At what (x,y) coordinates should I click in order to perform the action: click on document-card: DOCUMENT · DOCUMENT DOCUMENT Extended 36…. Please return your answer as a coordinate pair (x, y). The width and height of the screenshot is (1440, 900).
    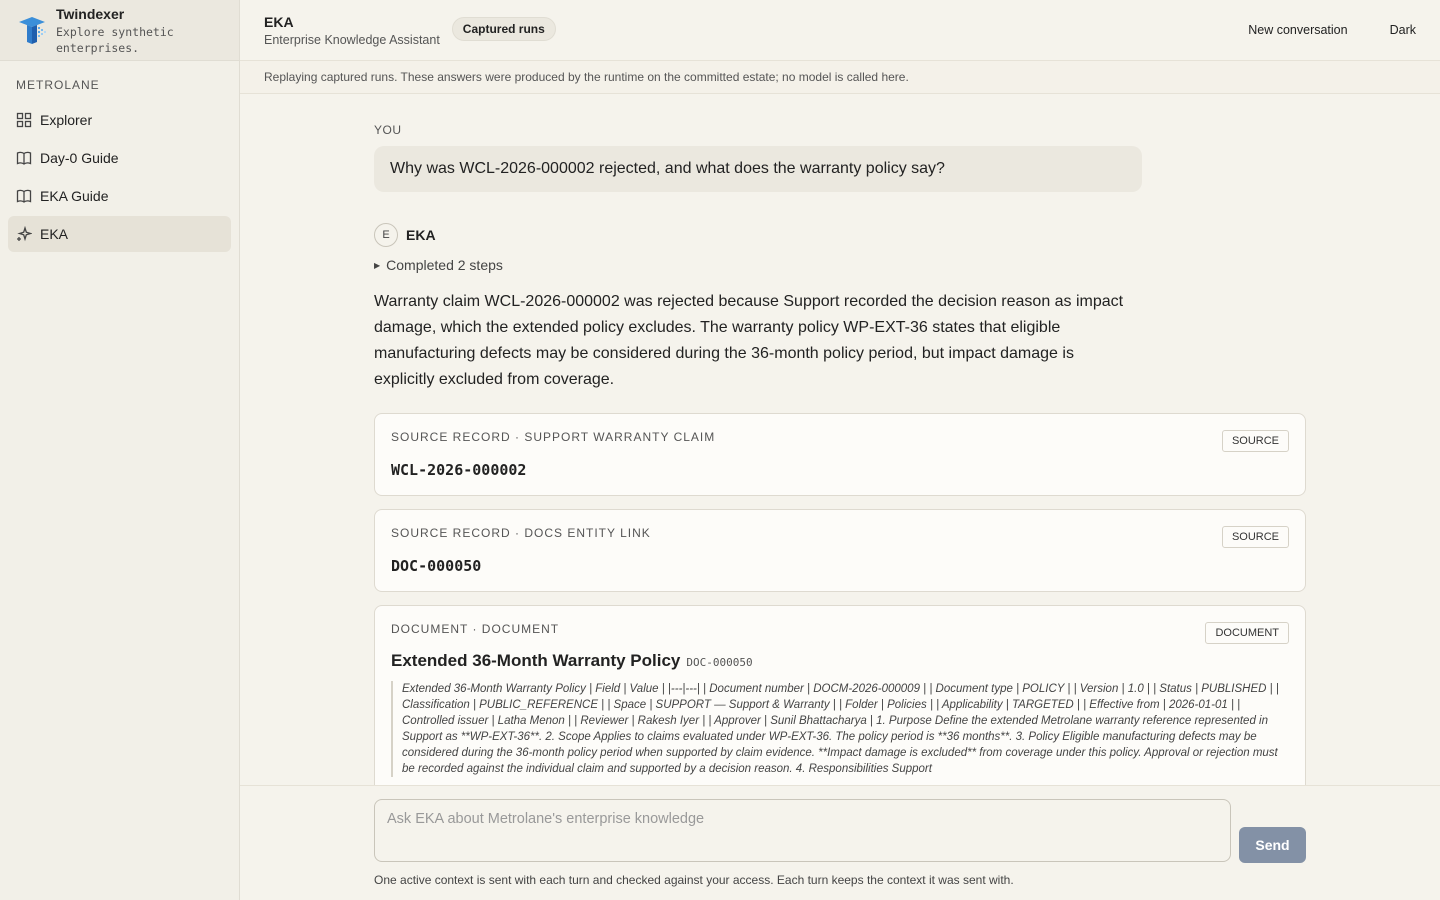
    Looking at the image, I should click on (840, 695).